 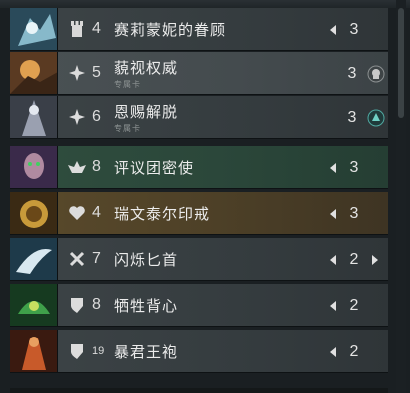 What do you see at coordinates (199, 305) in the screenshot?
I see `deck-card-row: 8 牺牲背心 2` at bounding box center [199, 305].